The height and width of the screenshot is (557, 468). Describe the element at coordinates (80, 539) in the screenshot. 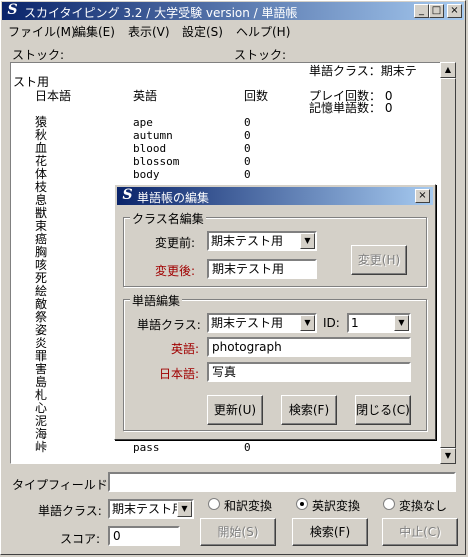

I see `score-label: スコア:` at that location.